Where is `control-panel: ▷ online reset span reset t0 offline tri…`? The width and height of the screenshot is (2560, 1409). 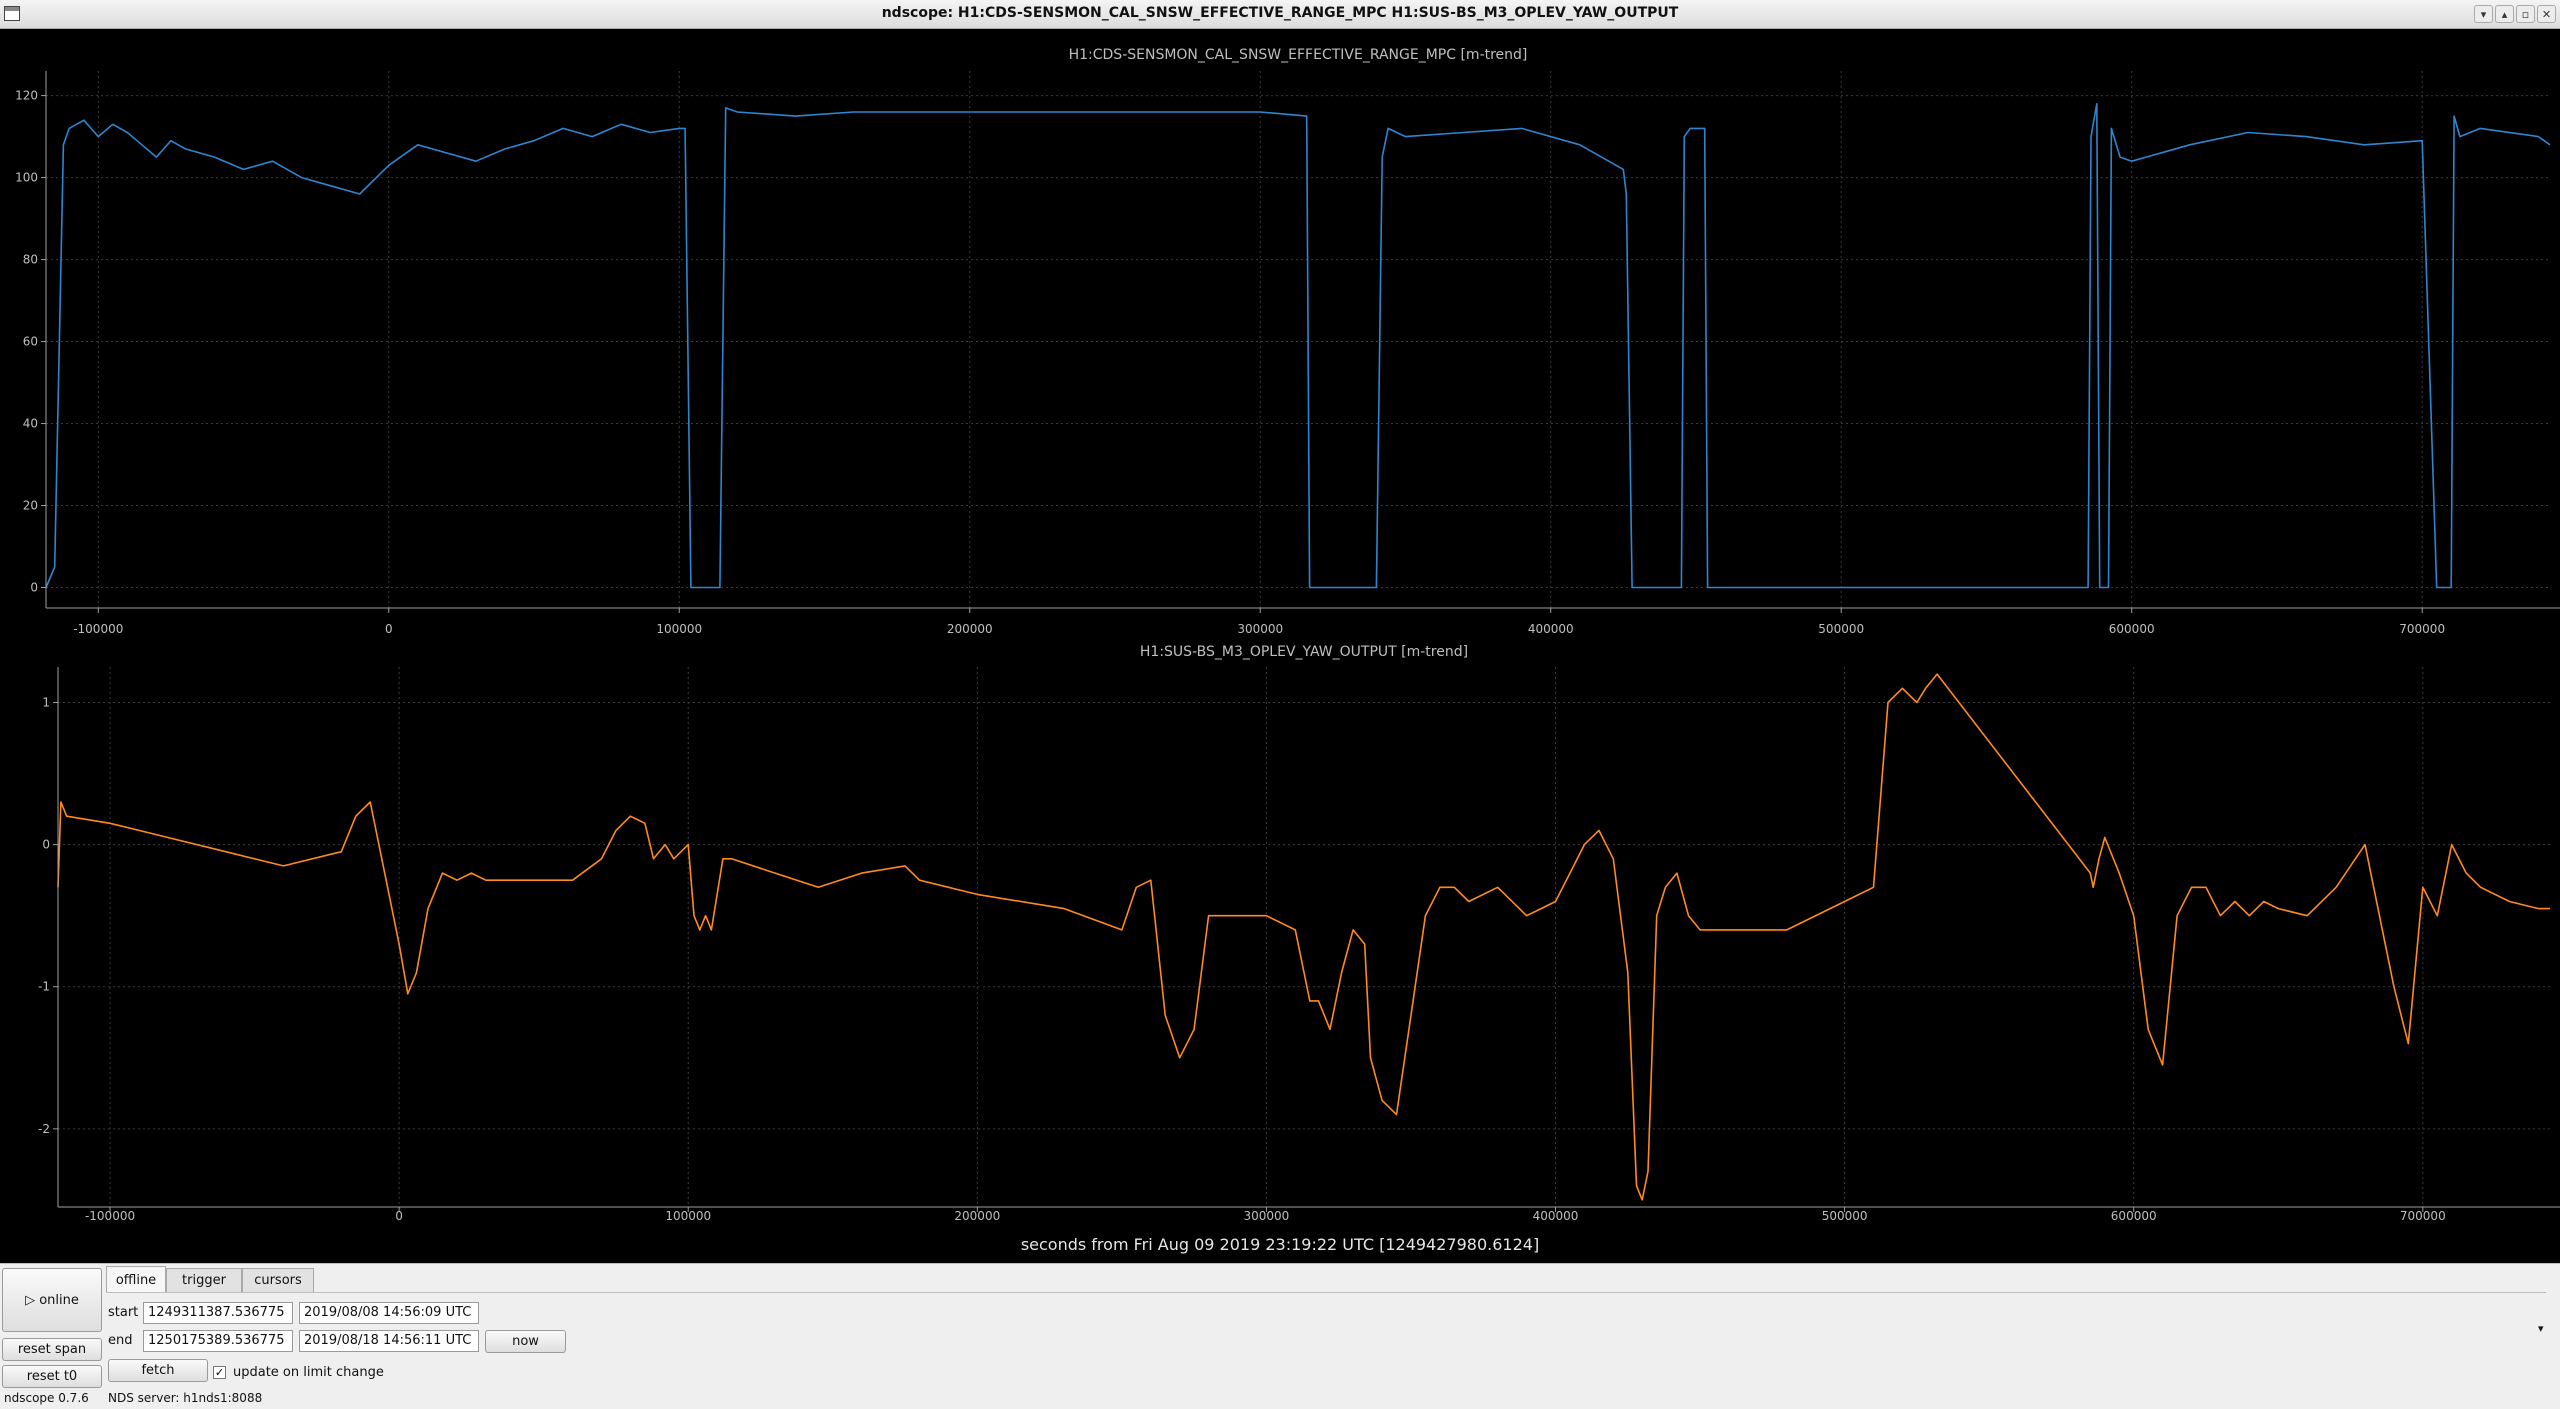
control-panel: ▷ online reset span reset t0 offline tri… is located at coordinates (1280, 1336).